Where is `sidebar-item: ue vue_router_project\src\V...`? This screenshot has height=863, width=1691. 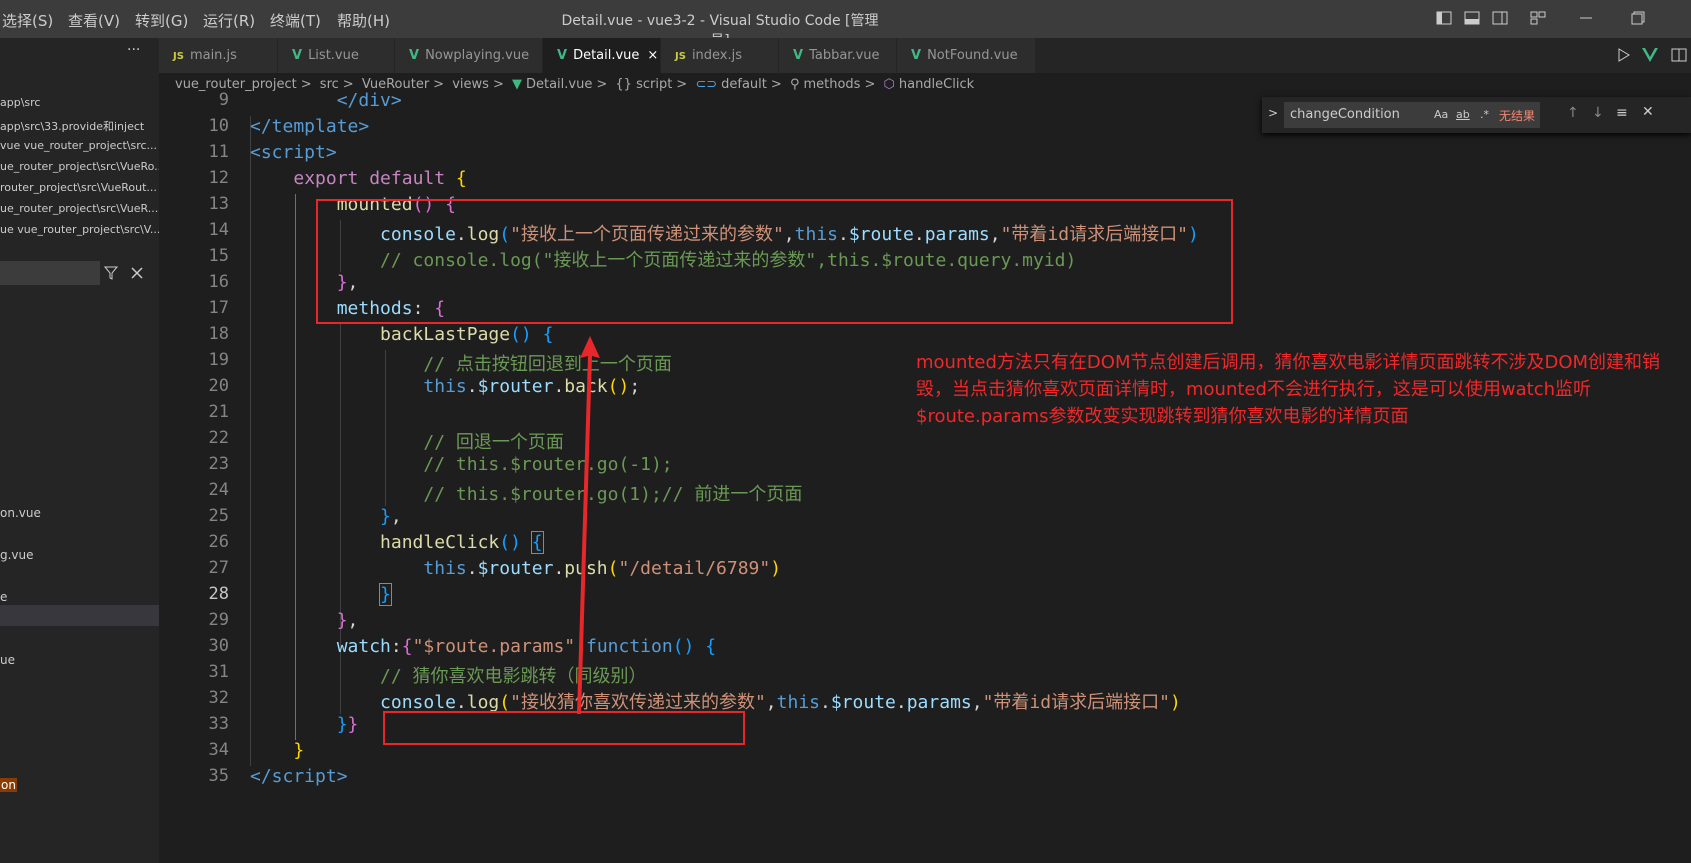 sidebar-item: ue vue_router_project\src\V... is located at coordinates (79, 229).